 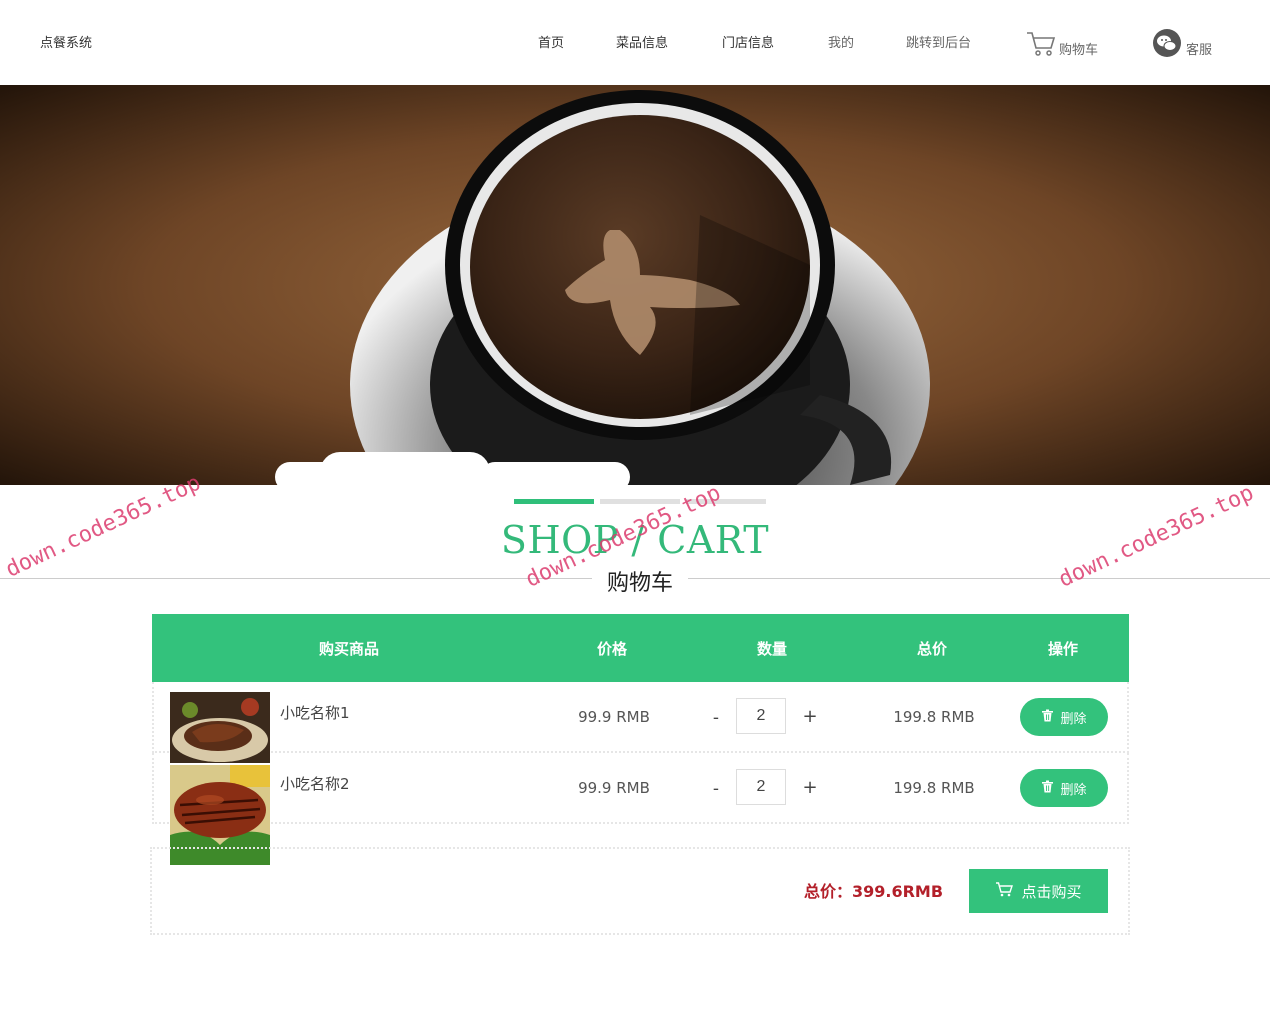 What do you see at coordinates (771, 649) in the screenshot?
I see `col-quantity: 数量` at bounding box center [771, 649].